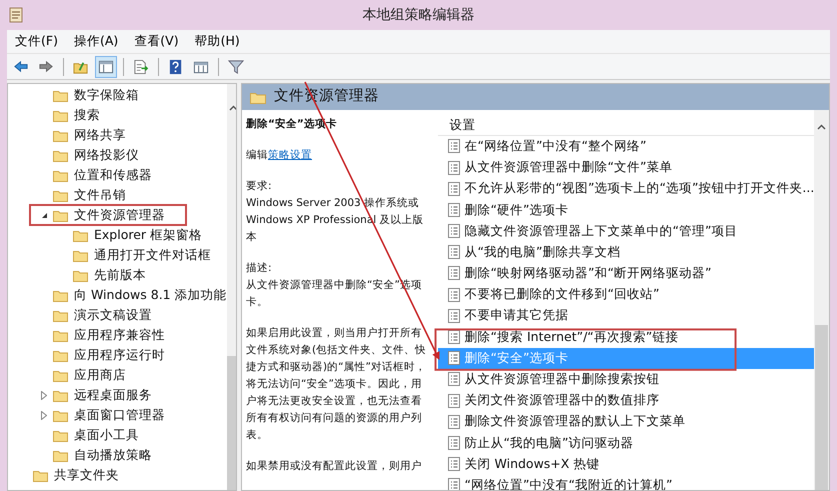 This screenshot has height=491, width=837. I want to click on tree-item: 应用程序运行时, so click(119, 355).